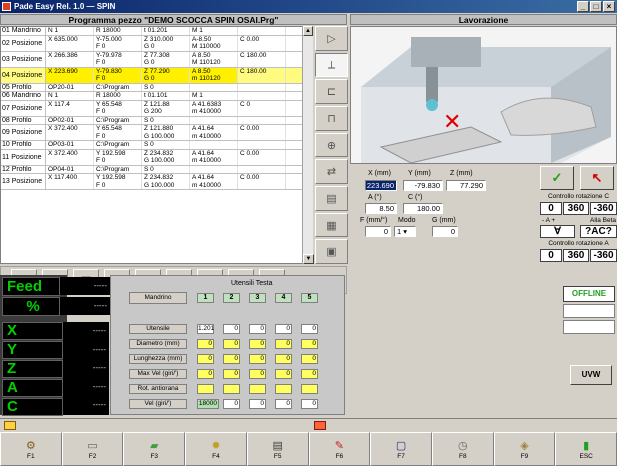  Describe the element at coordinates (466, 185) in the screenshot. I see `z-value: 77.290` at that location.